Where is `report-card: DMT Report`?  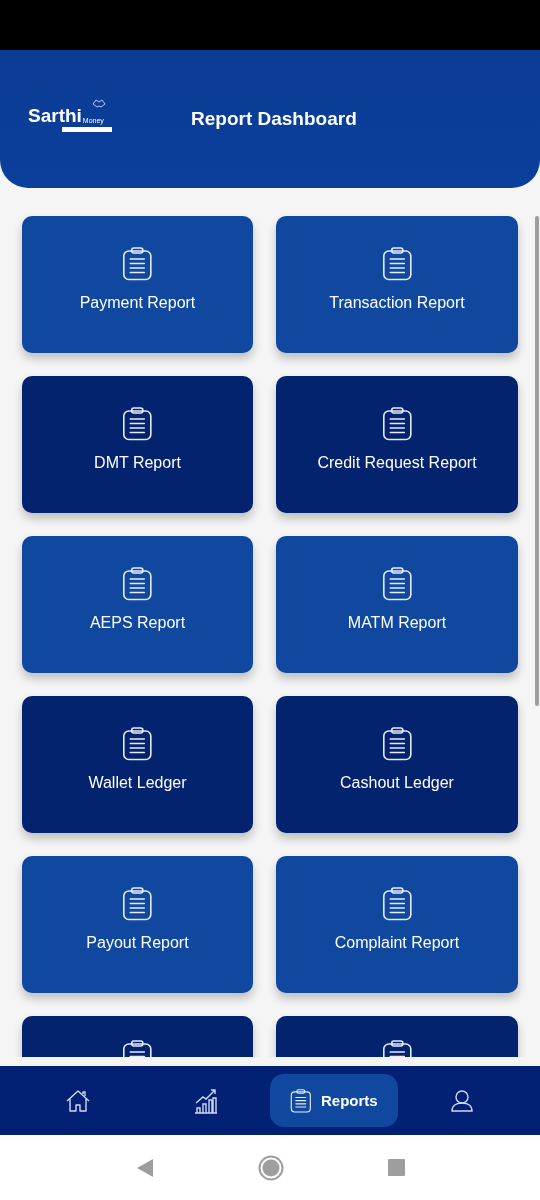 report-card: DMT Report is located at coordinates (137, 444).